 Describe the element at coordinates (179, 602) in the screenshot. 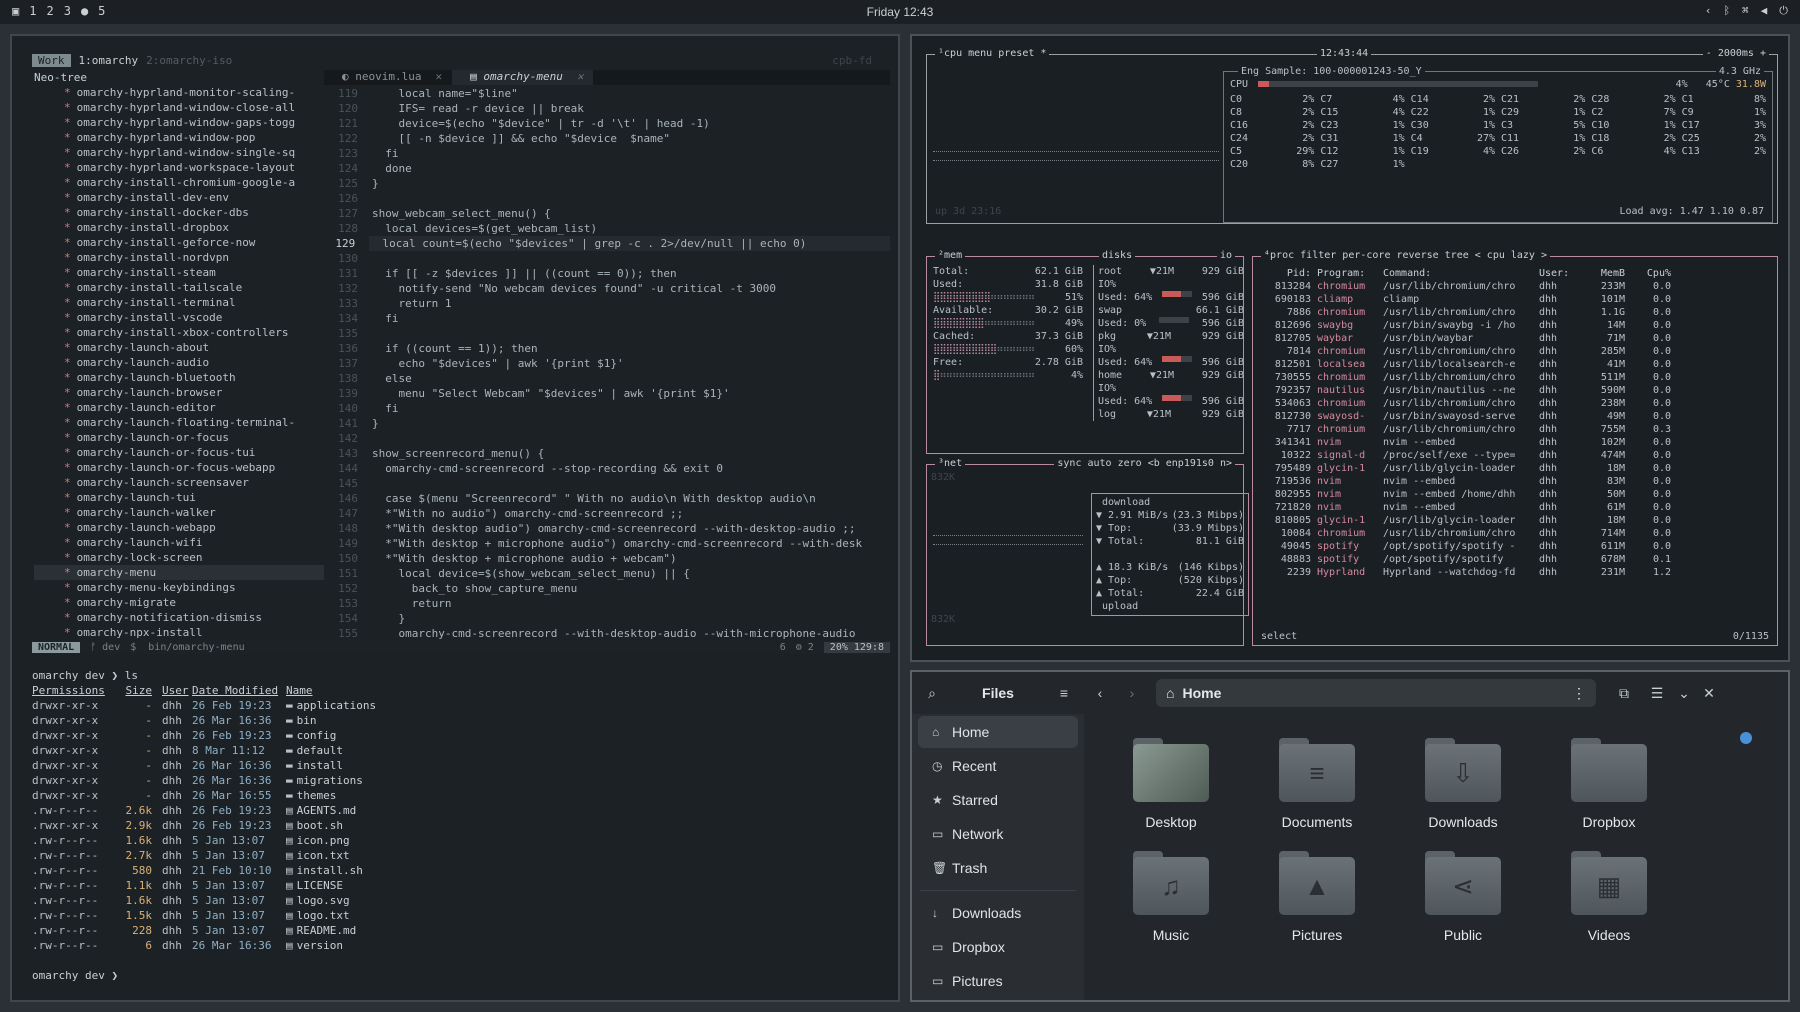

I see `tree-item: * omarchy-migrate` at that location.